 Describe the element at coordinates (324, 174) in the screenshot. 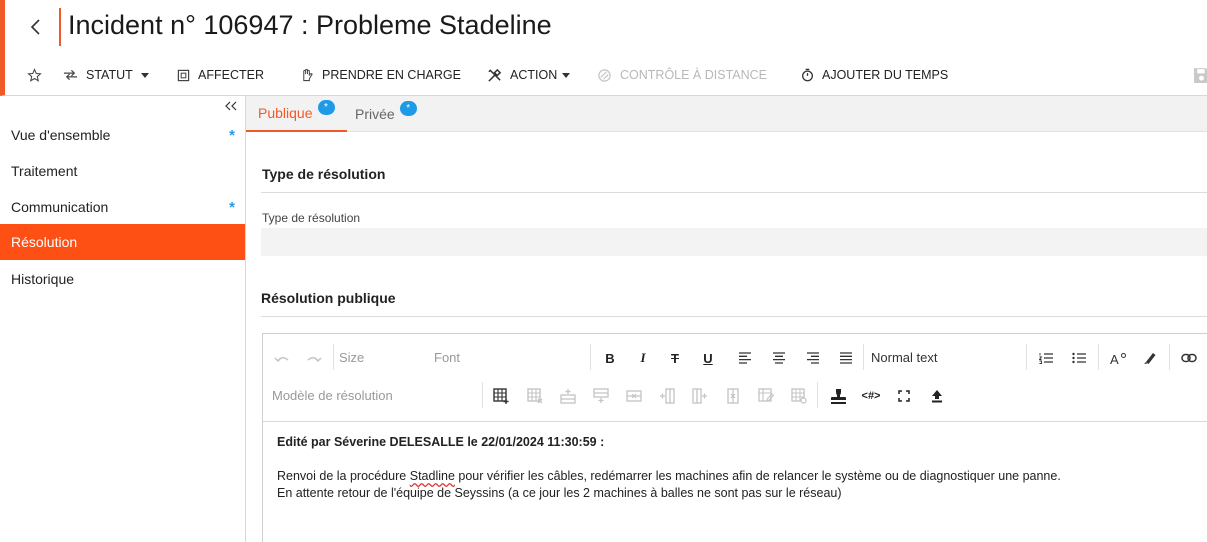

I see `section-title-type-resolution: Type de résolution` at that location.